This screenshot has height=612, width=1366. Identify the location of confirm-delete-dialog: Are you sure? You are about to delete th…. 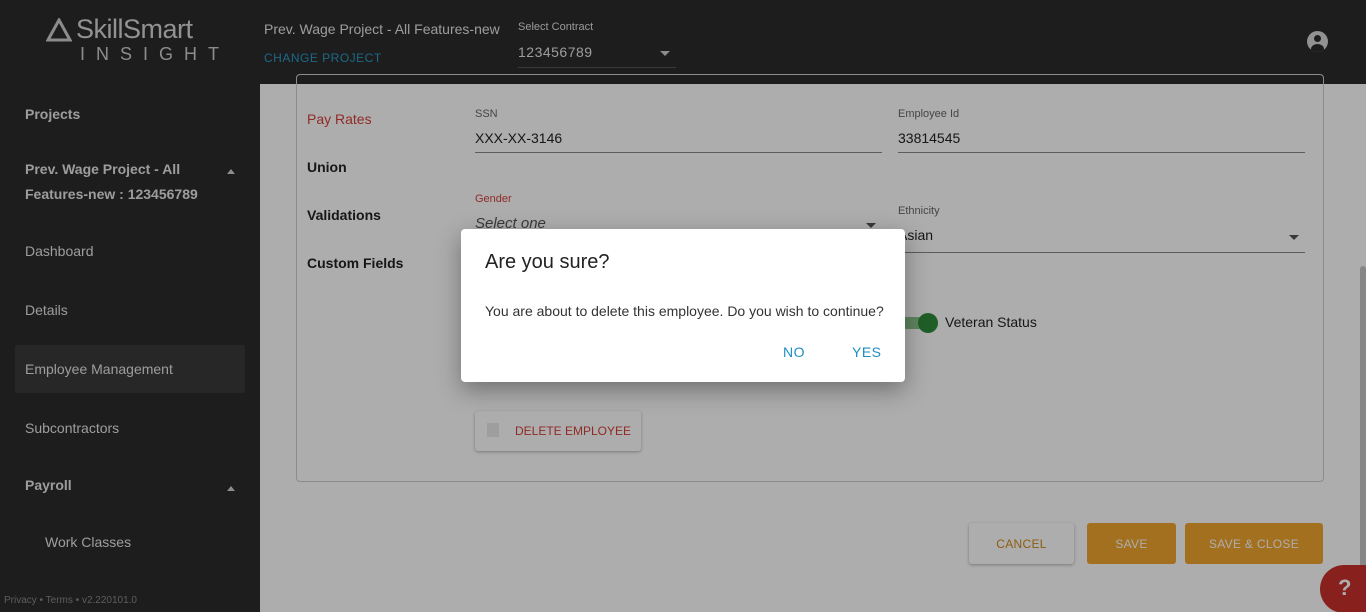
(683, 305).